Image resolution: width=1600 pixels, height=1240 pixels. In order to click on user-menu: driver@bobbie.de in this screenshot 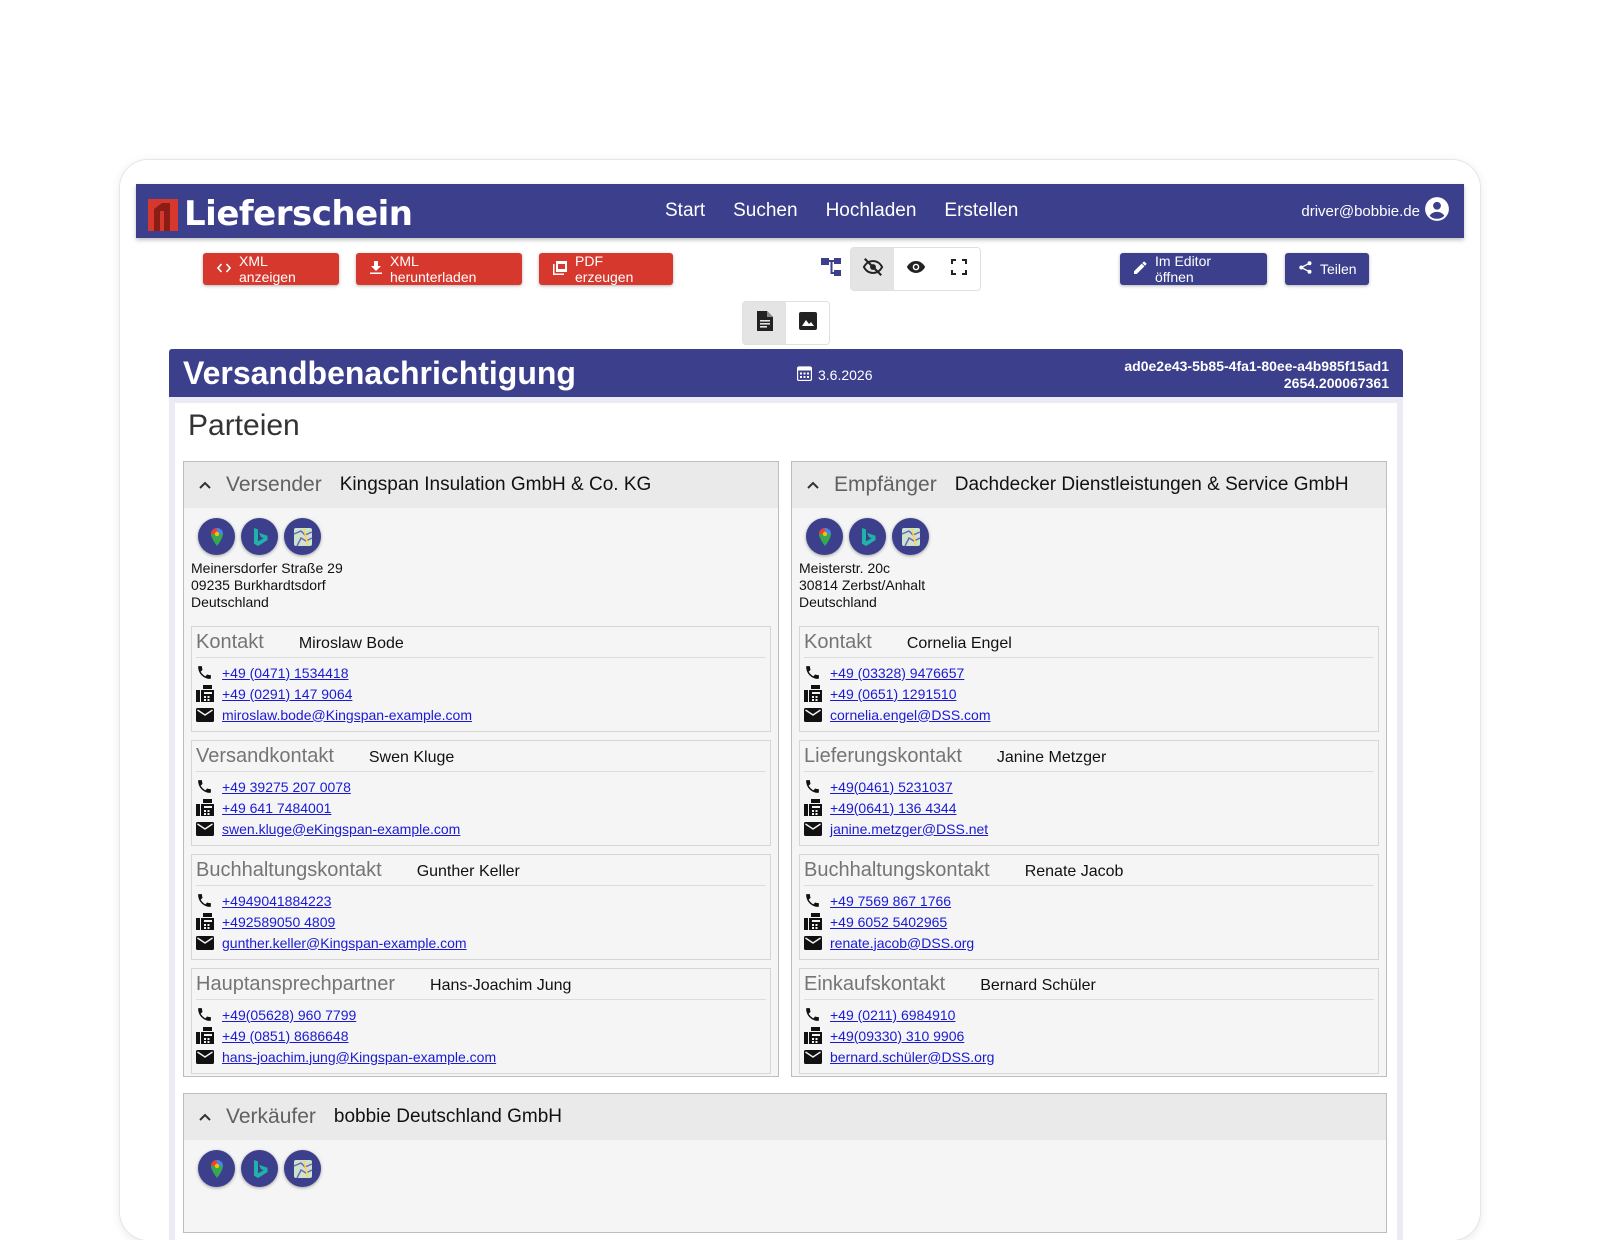, I will do `click(1375, 211)`.